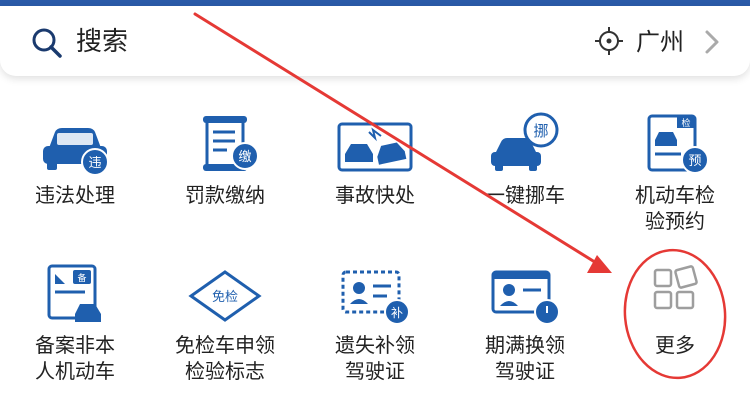  Describe the element at coordinates (225, 195) in the screenshot. I see `service-label: 罚款缴纳` at that location.